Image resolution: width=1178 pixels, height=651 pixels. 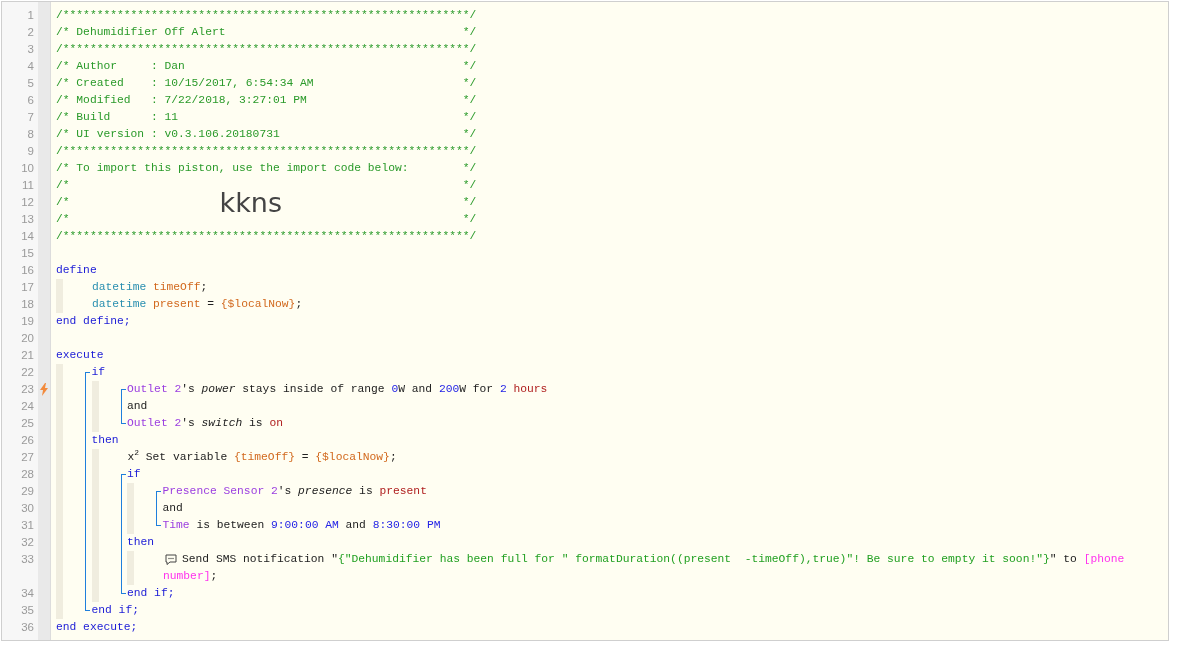 What do you see at coordinates (27, 610) in the screenshot?
I see `line-number: 35` at bounding box center [27, 610].